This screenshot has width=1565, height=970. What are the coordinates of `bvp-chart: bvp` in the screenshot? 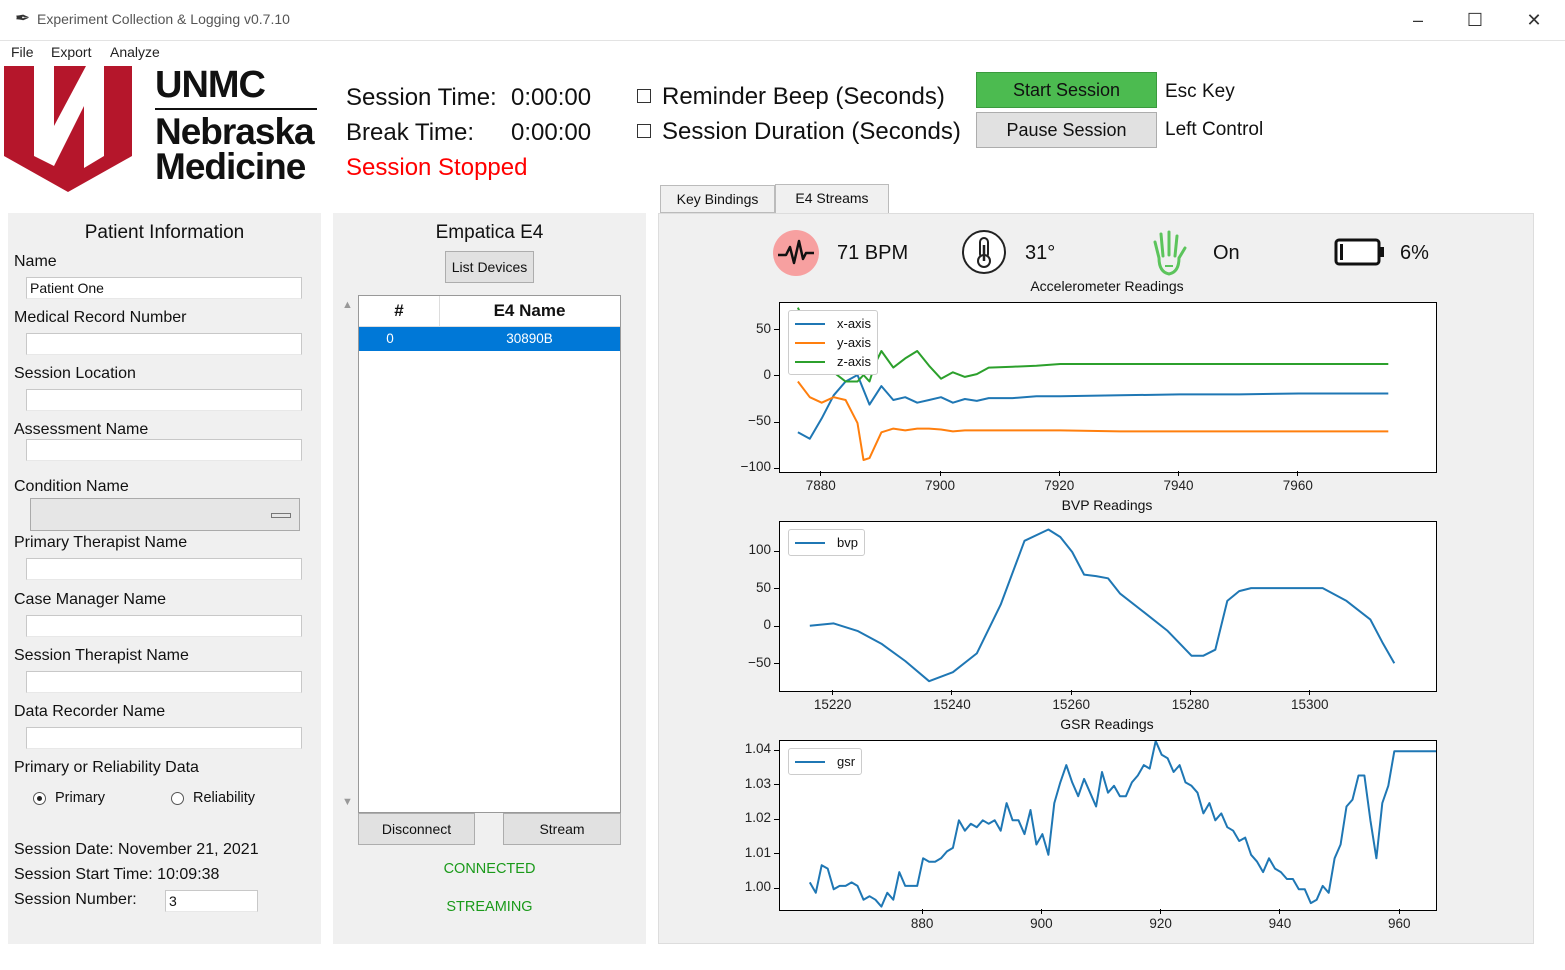 It's located at (1108, 606).